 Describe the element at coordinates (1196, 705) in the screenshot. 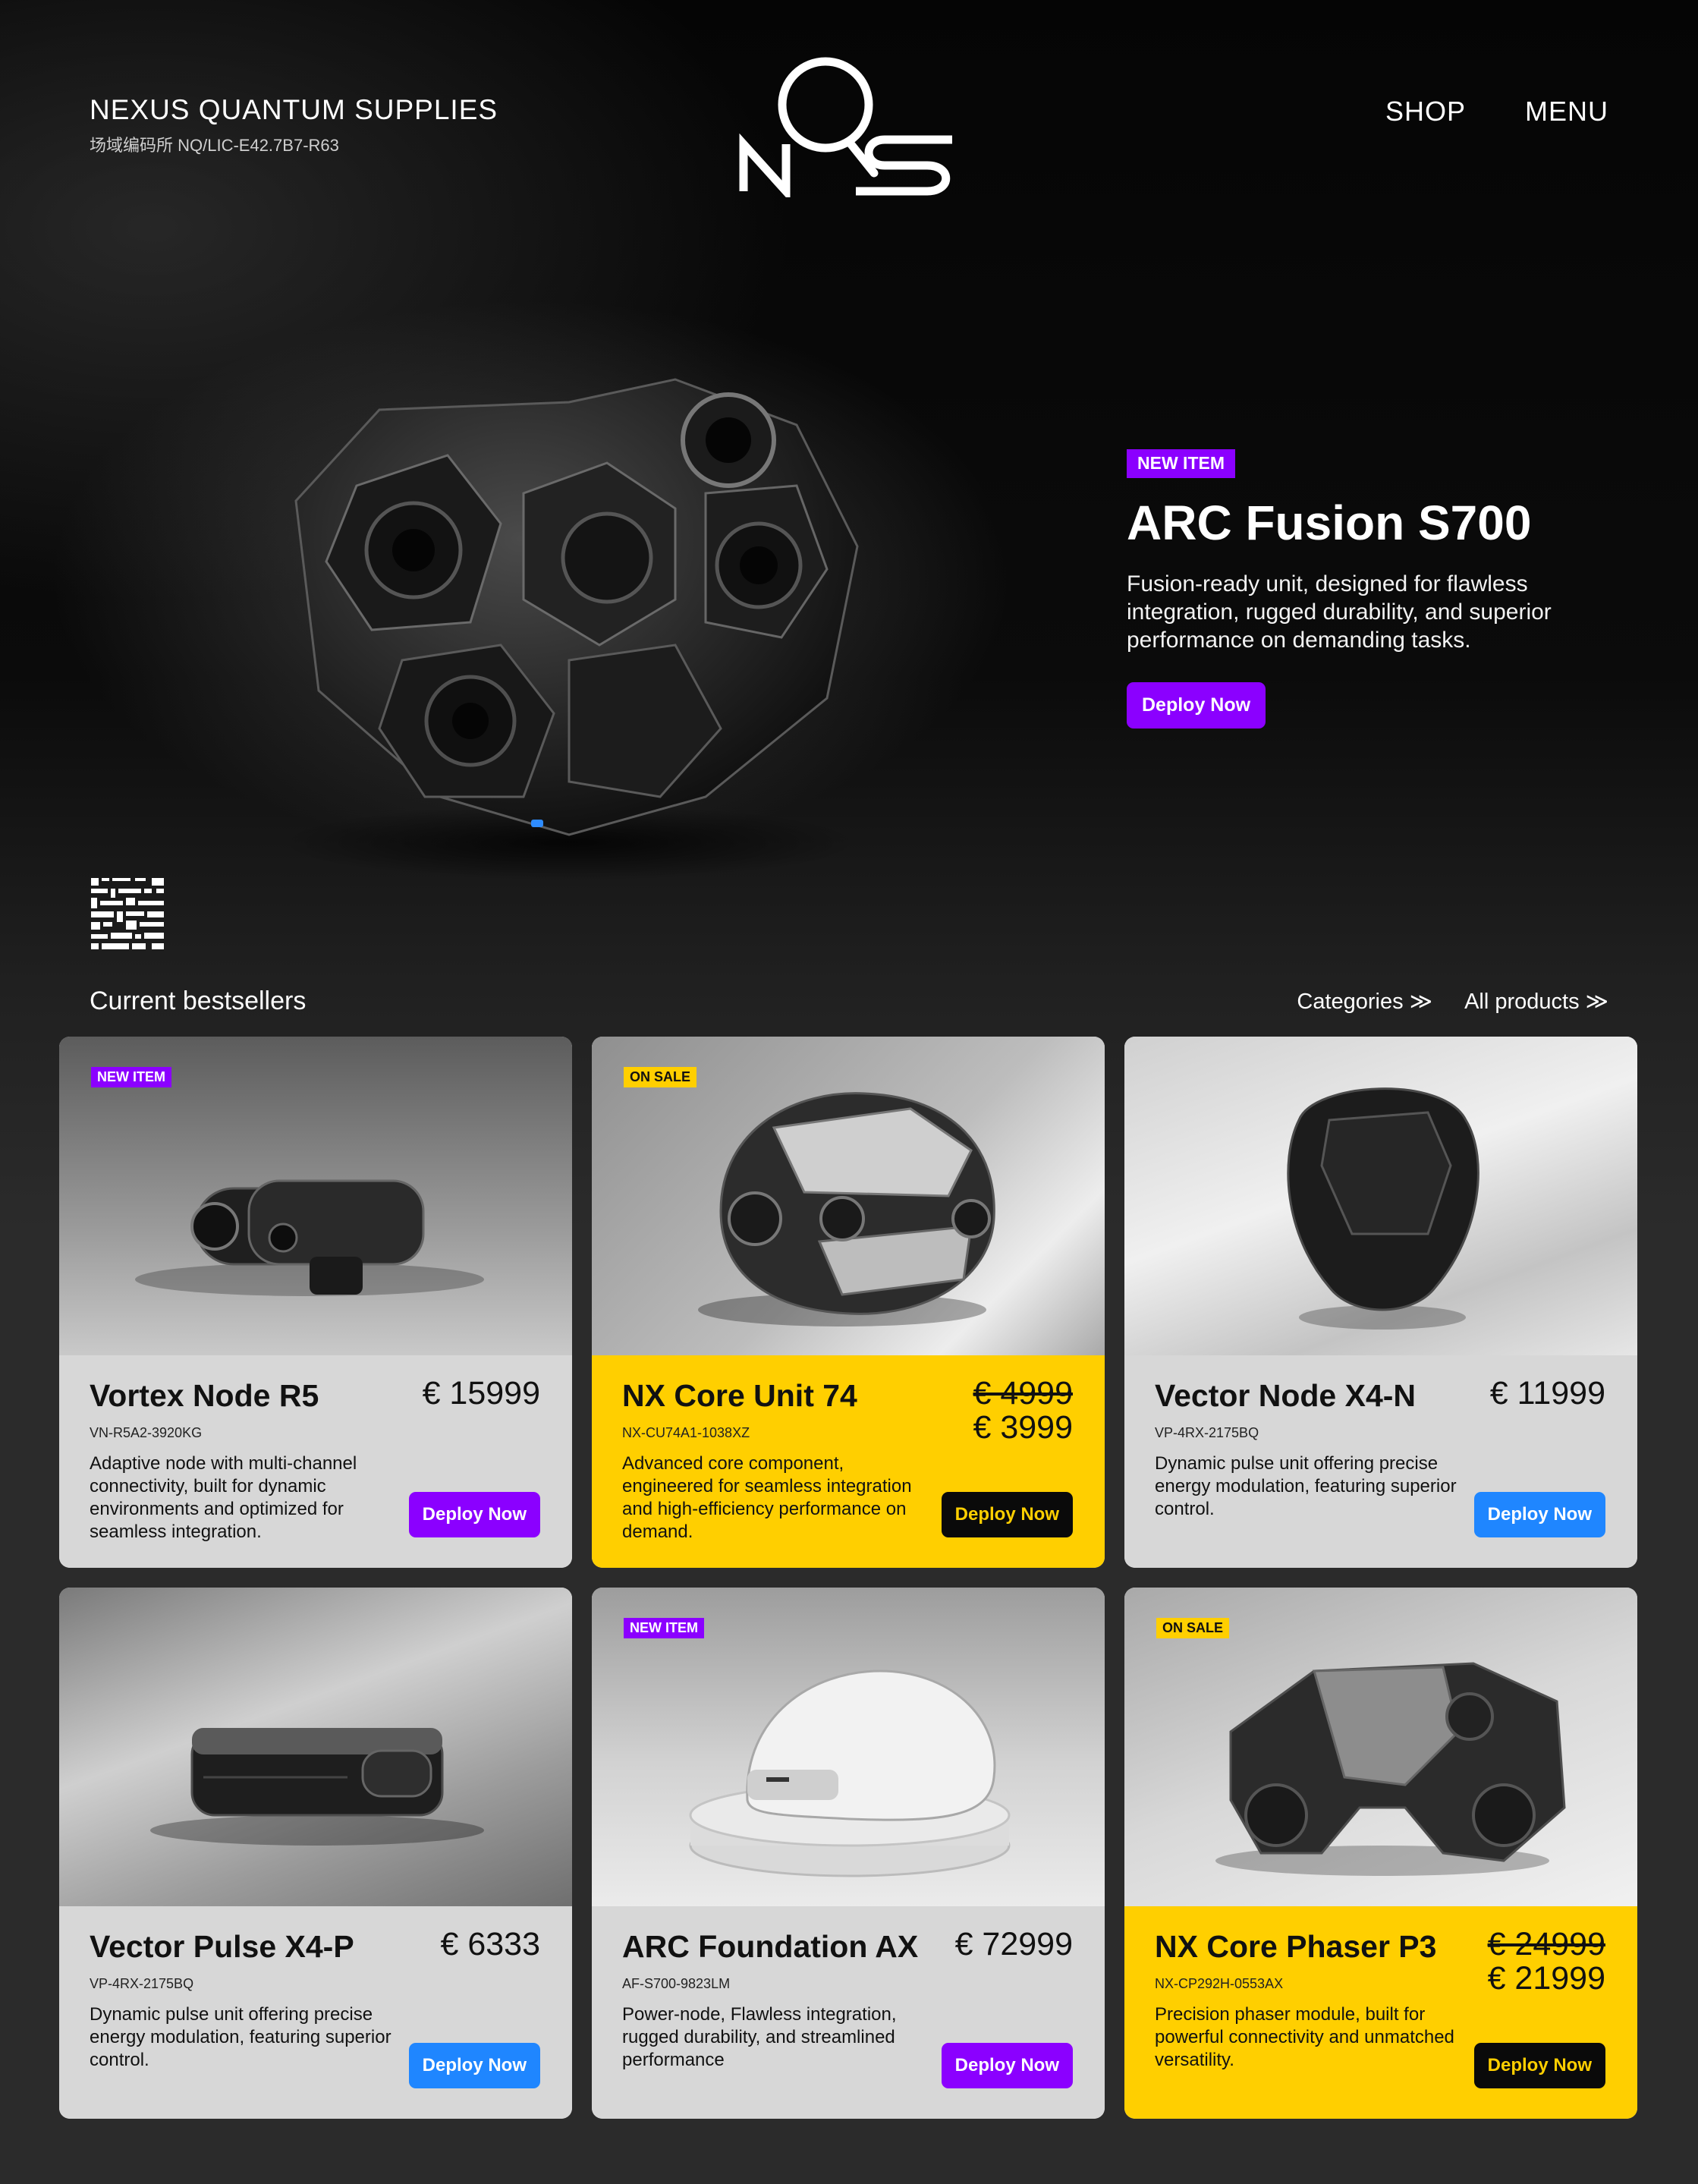

I see `hero-deploy-button: Deploy Now` at that location.